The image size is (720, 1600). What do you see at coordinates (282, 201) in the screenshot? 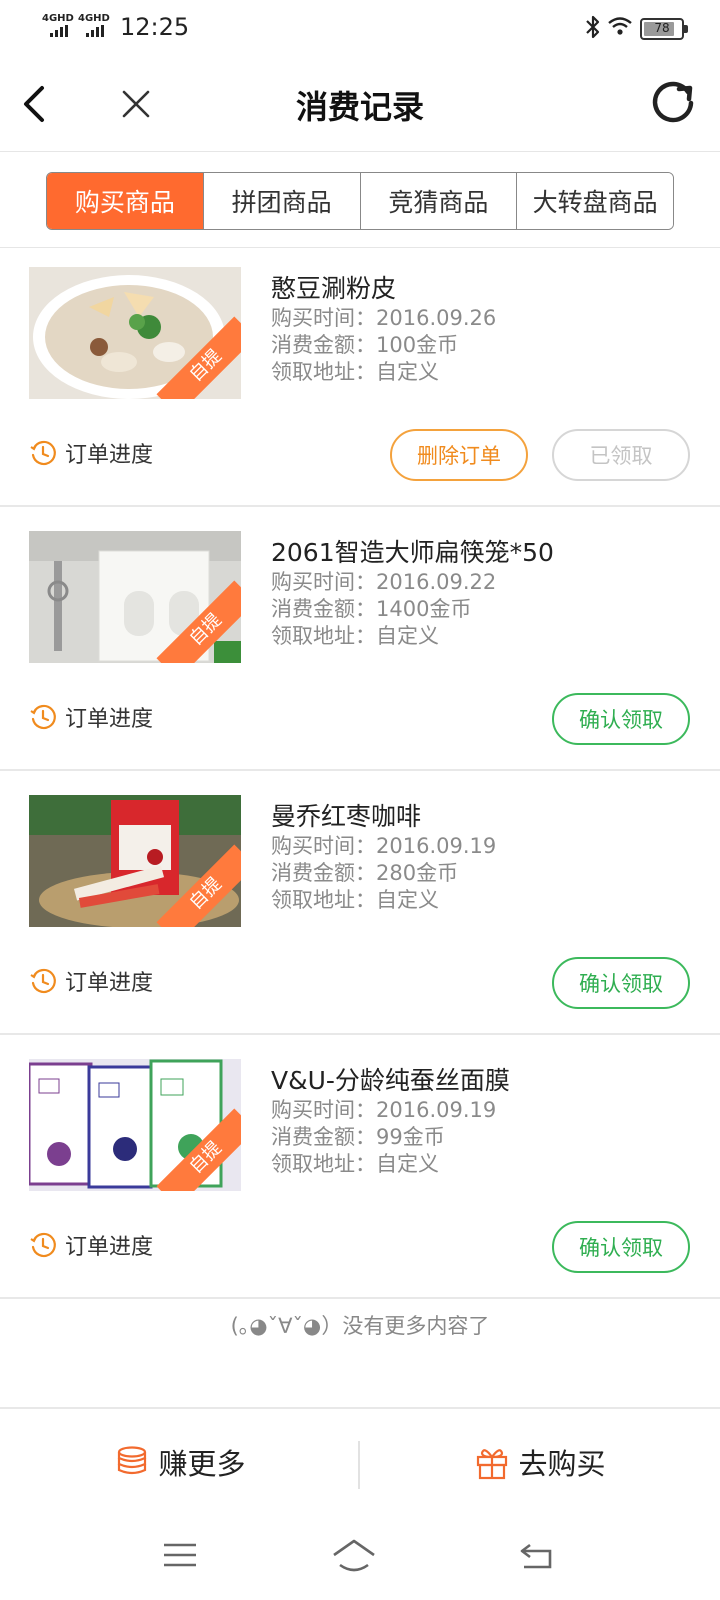
I see `tab-group-buy: 拼团商品` at bounding box center [282, 201].